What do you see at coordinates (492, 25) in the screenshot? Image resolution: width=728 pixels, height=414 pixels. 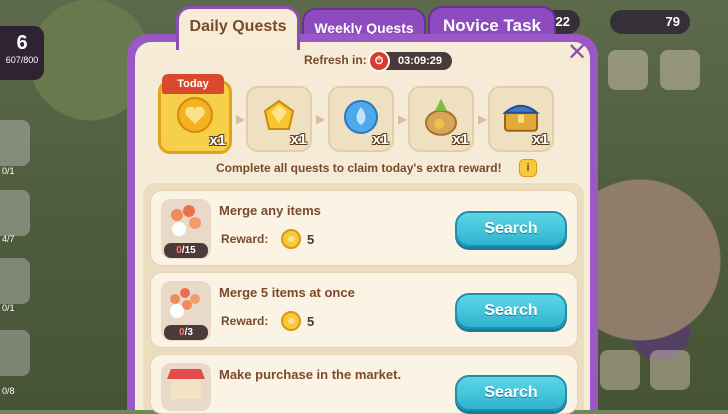 I see `tab-novice-label: Novice Task` at bounding box center [492, 25].